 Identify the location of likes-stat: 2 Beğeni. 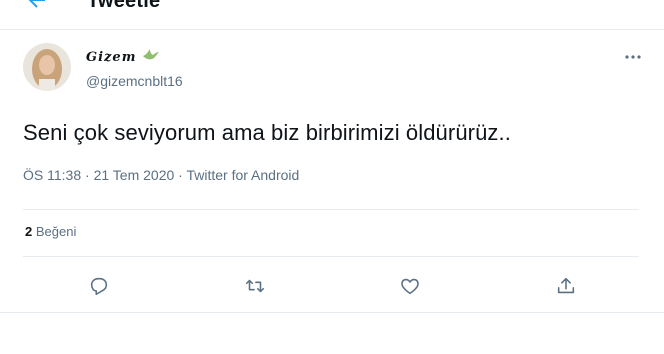
(50, 231).